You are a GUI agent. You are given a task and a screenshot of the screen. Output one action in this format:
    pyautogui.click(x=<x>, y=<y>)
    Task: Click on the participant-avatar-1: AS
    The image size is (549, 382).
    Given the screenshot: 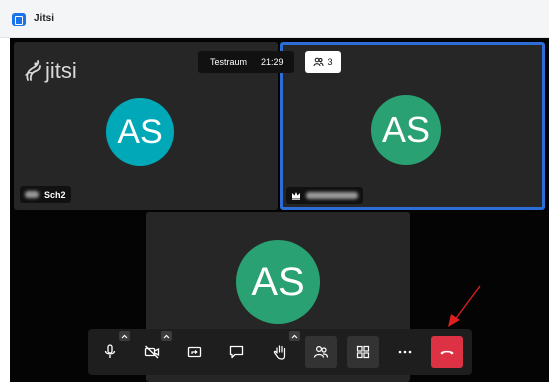 What is the action you would take?
    pyautogui.click(x=140, y=132)
    